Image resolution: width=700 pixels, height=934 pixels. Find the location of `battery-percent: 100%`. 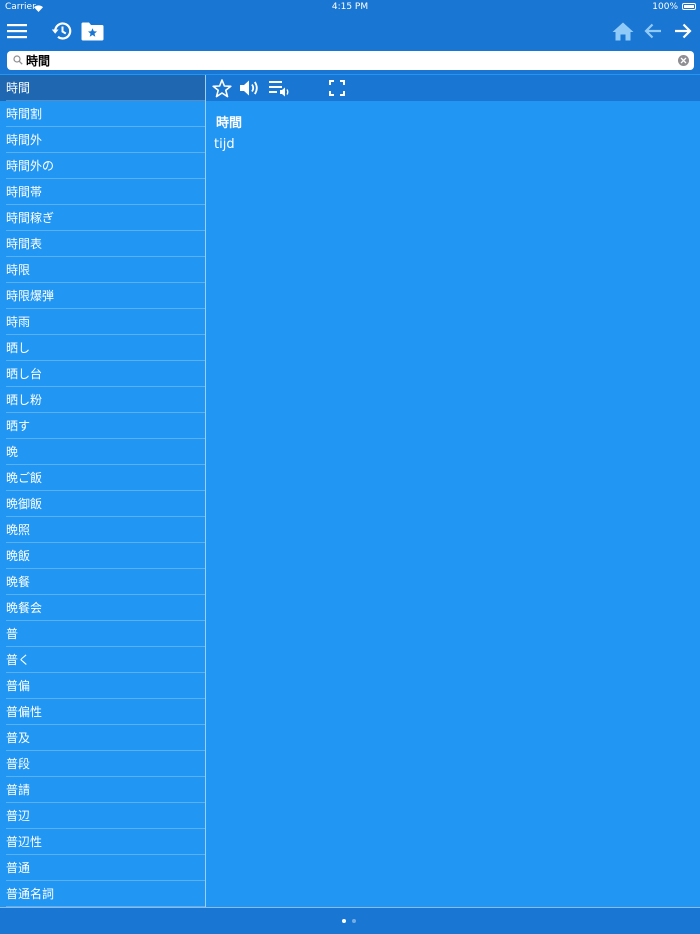

battery-percent: 100% is located at coordinates (665, 7).